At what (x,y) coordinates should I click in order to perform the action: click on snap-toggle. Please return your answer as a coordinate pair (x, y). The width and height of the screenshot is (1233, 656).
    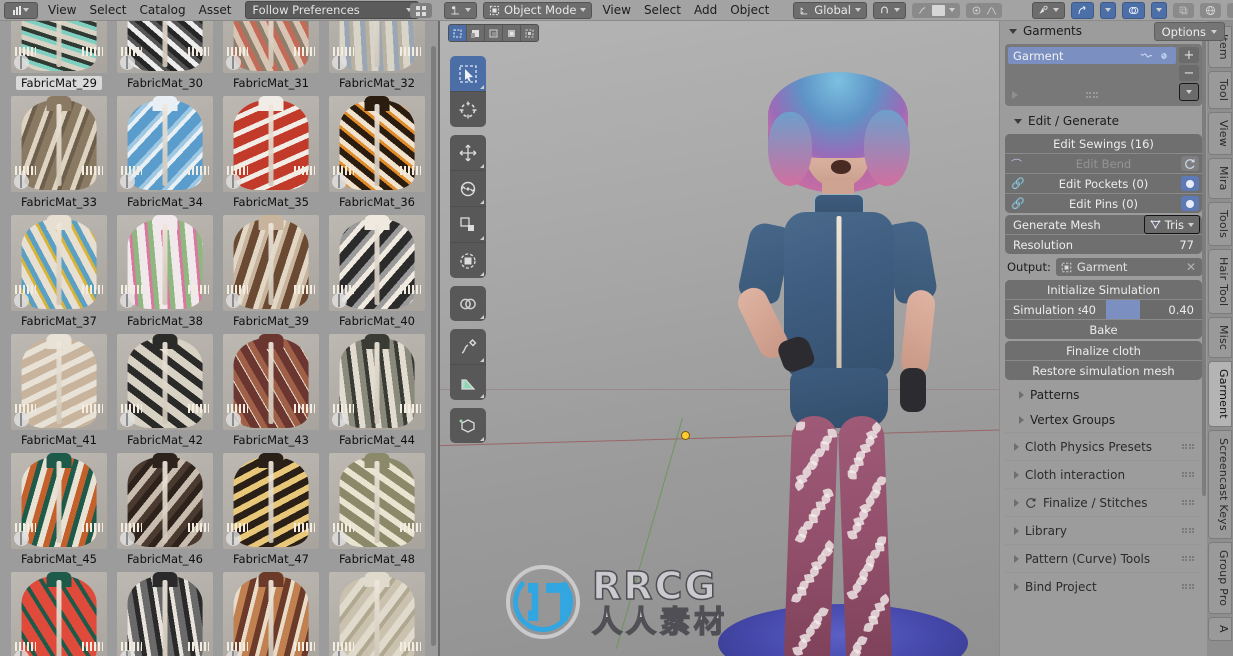
    Looking at the image, I should click on (889, 10).